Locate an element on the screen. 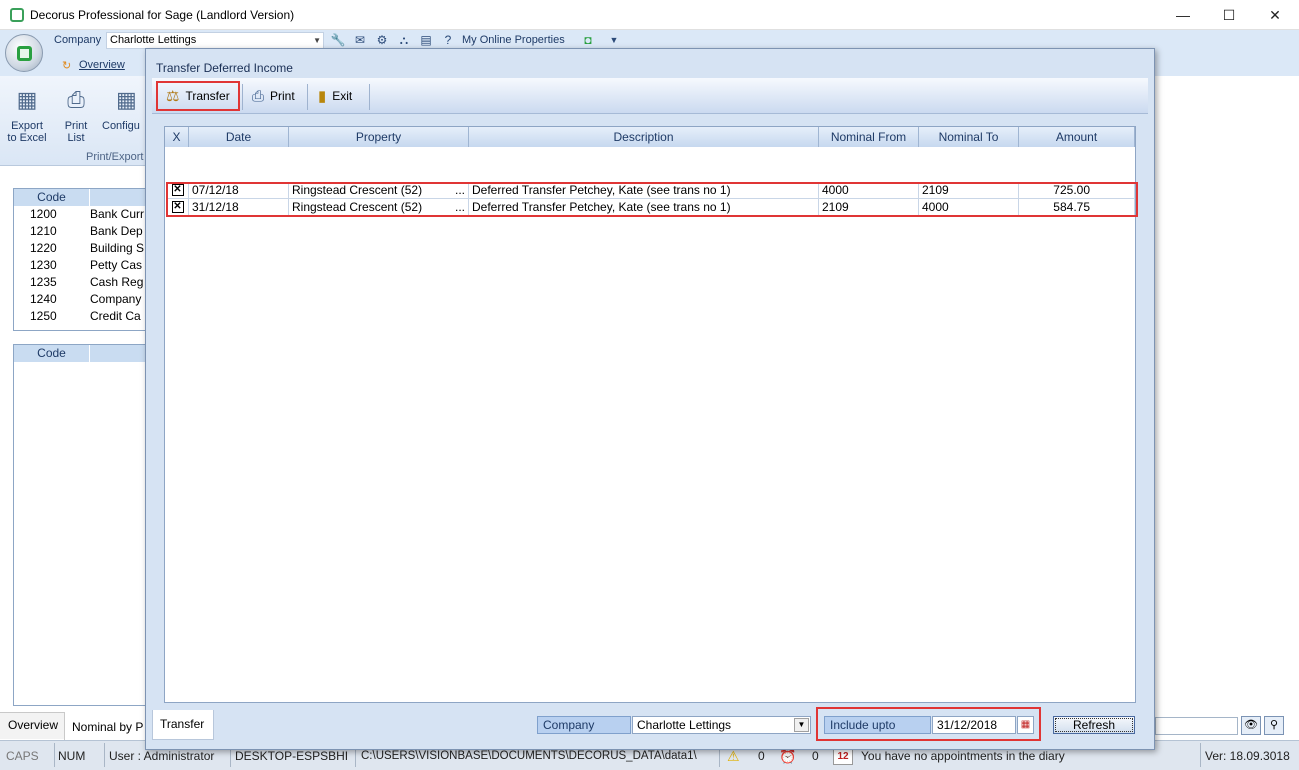 This screenshot has width=1299, height=770. num-indicator: NUM is located at coordinates (72, 756).